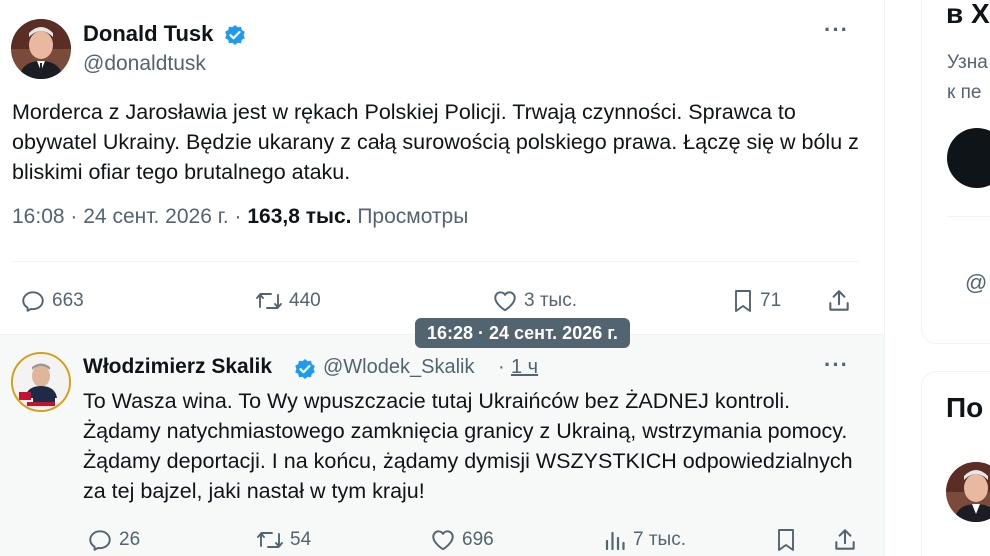 The height and width of the screenshot is (556, 990). I want to click on reply-count: 663, so click(68, 300).